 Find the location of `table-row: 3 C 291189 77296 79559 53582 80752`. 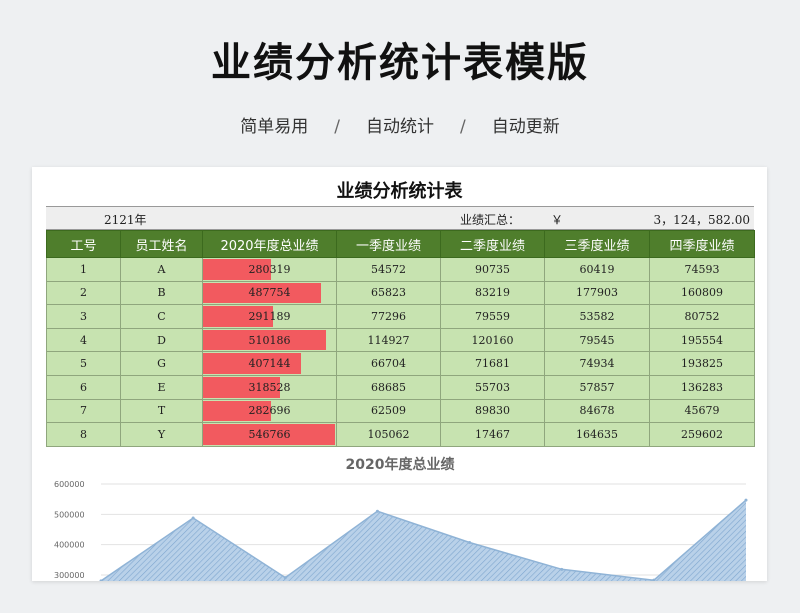

table-row: 3 C 291189 77296 79559 53582 80752 is located at coordinates (400, 316).